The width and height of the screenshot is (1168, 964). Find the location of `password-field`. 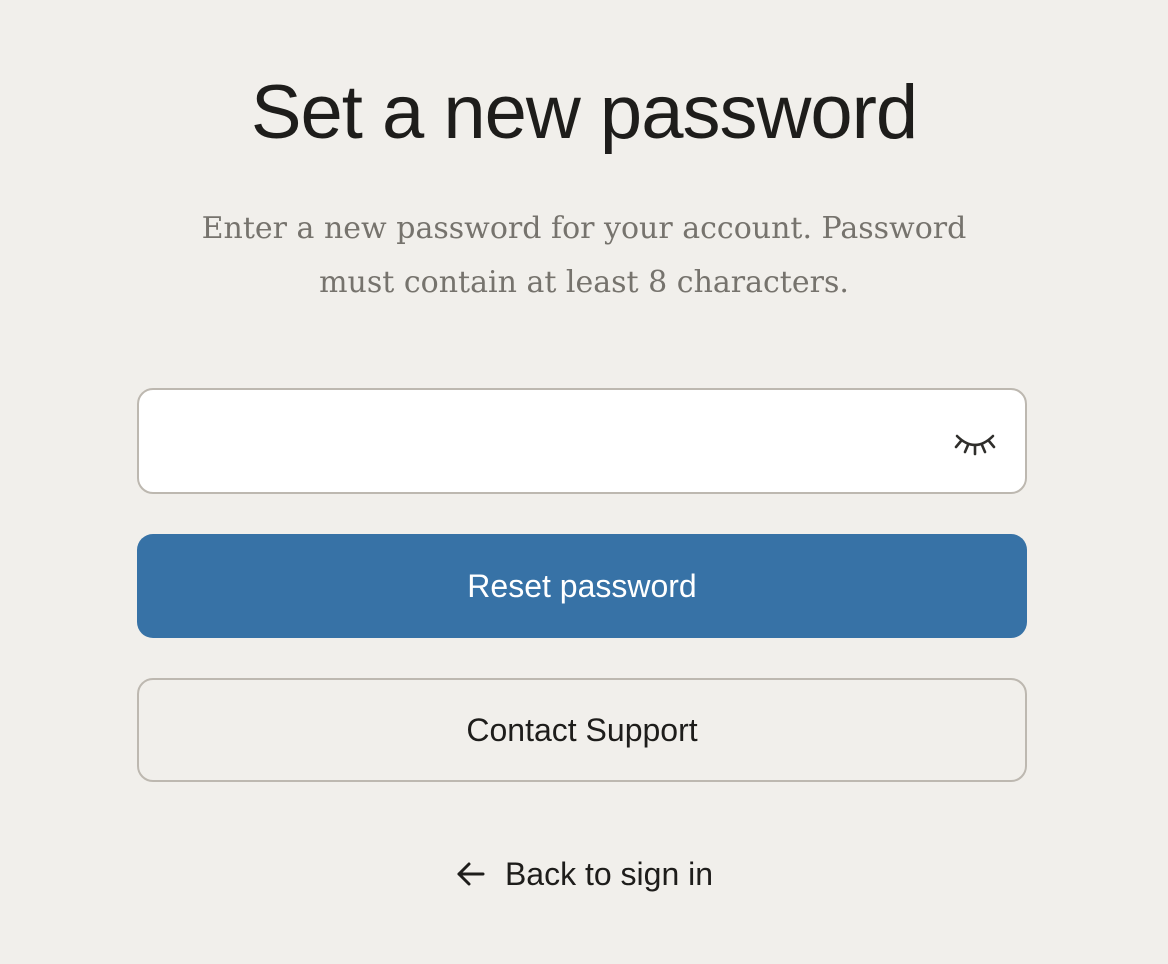

password-field is located at coordinates (582, 441).